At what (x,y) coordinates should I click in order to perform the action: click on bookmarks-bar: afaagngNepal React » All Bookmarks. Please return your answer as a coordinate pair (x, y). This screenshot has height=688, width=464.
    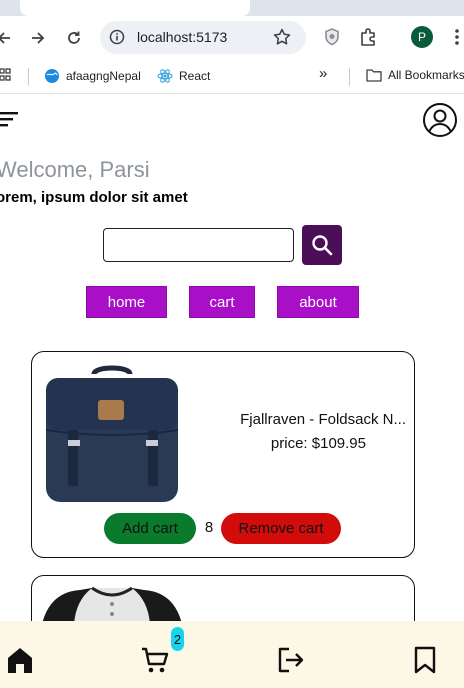
    Looking at the image, I should click on (232, 77).